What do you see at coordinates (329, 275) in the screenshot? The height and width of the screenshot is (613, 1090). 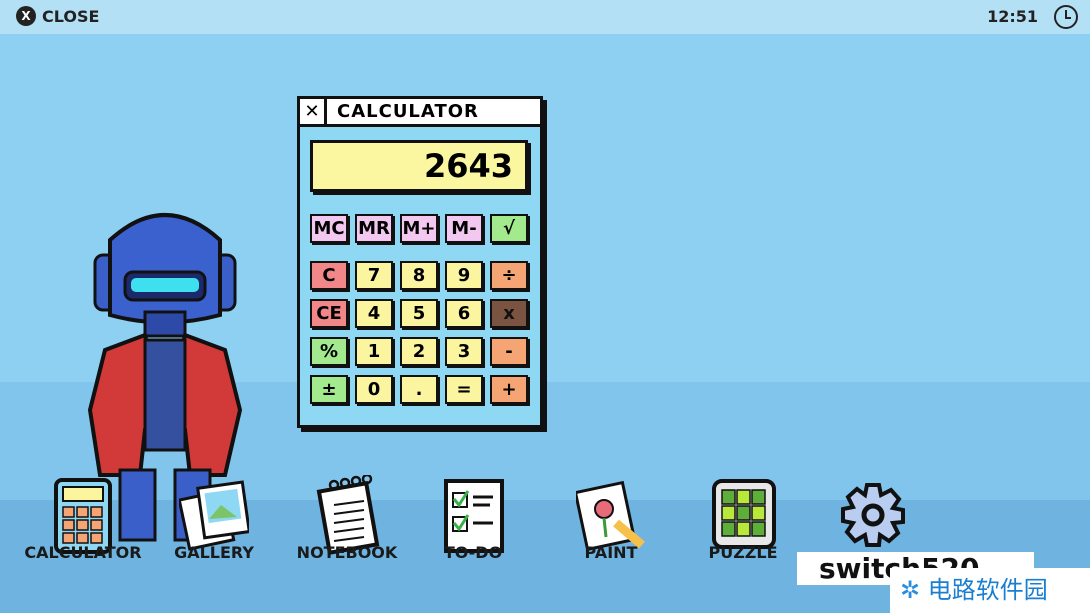 I see `key-C: C` at bounding box center [329, 275].